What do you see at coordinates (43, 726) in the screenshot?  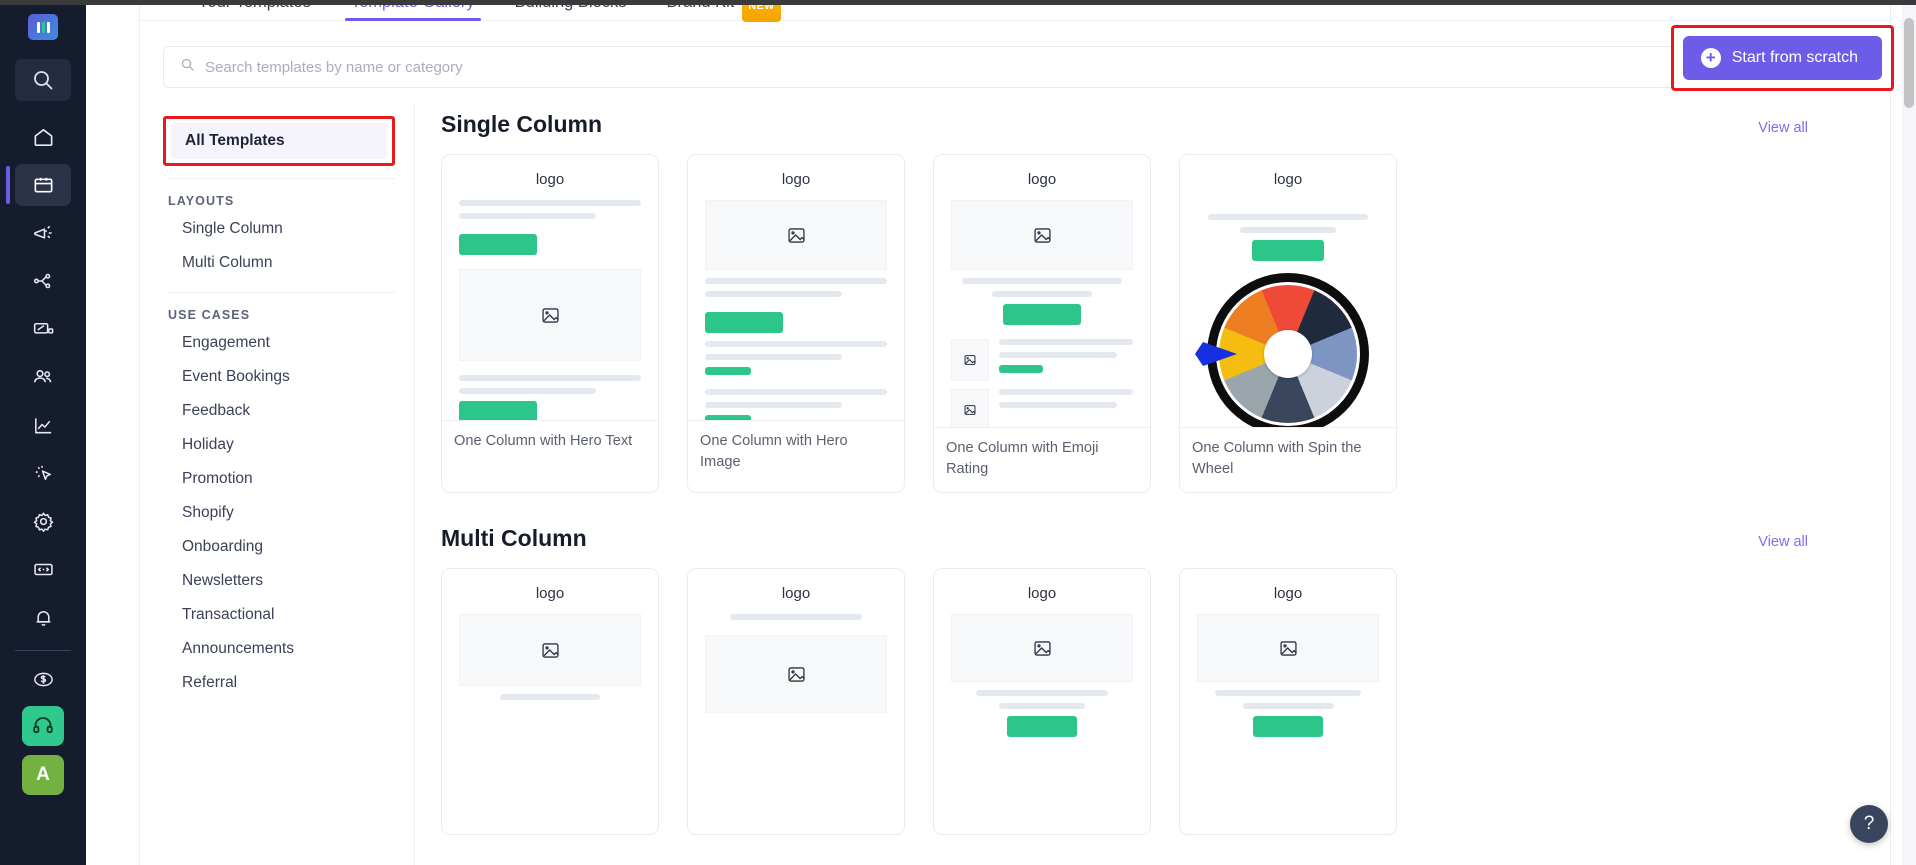 I see `support-icon` at bounding box center [43, 726].